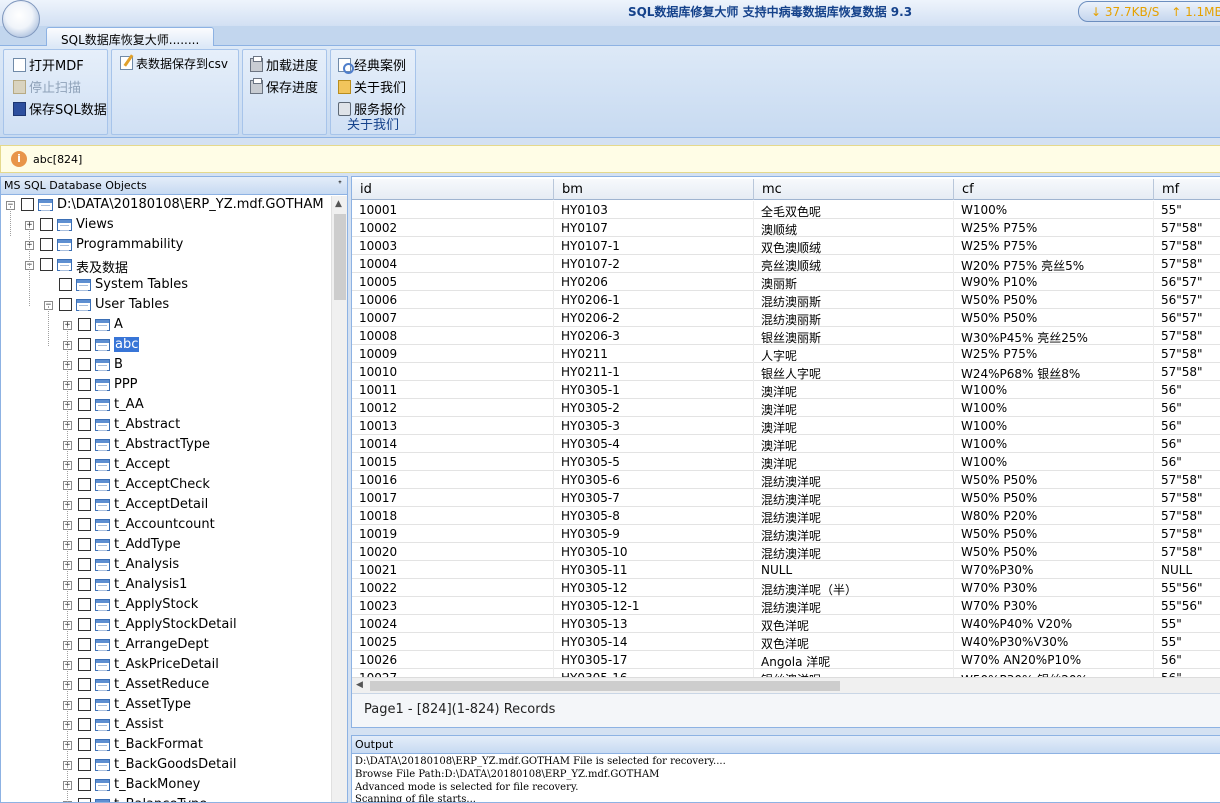  What do you see at coordinates (166, 486) in the screenshot?
I see `tree-node-table: + t_AcceptCheck` at bounding box center [166, 486].